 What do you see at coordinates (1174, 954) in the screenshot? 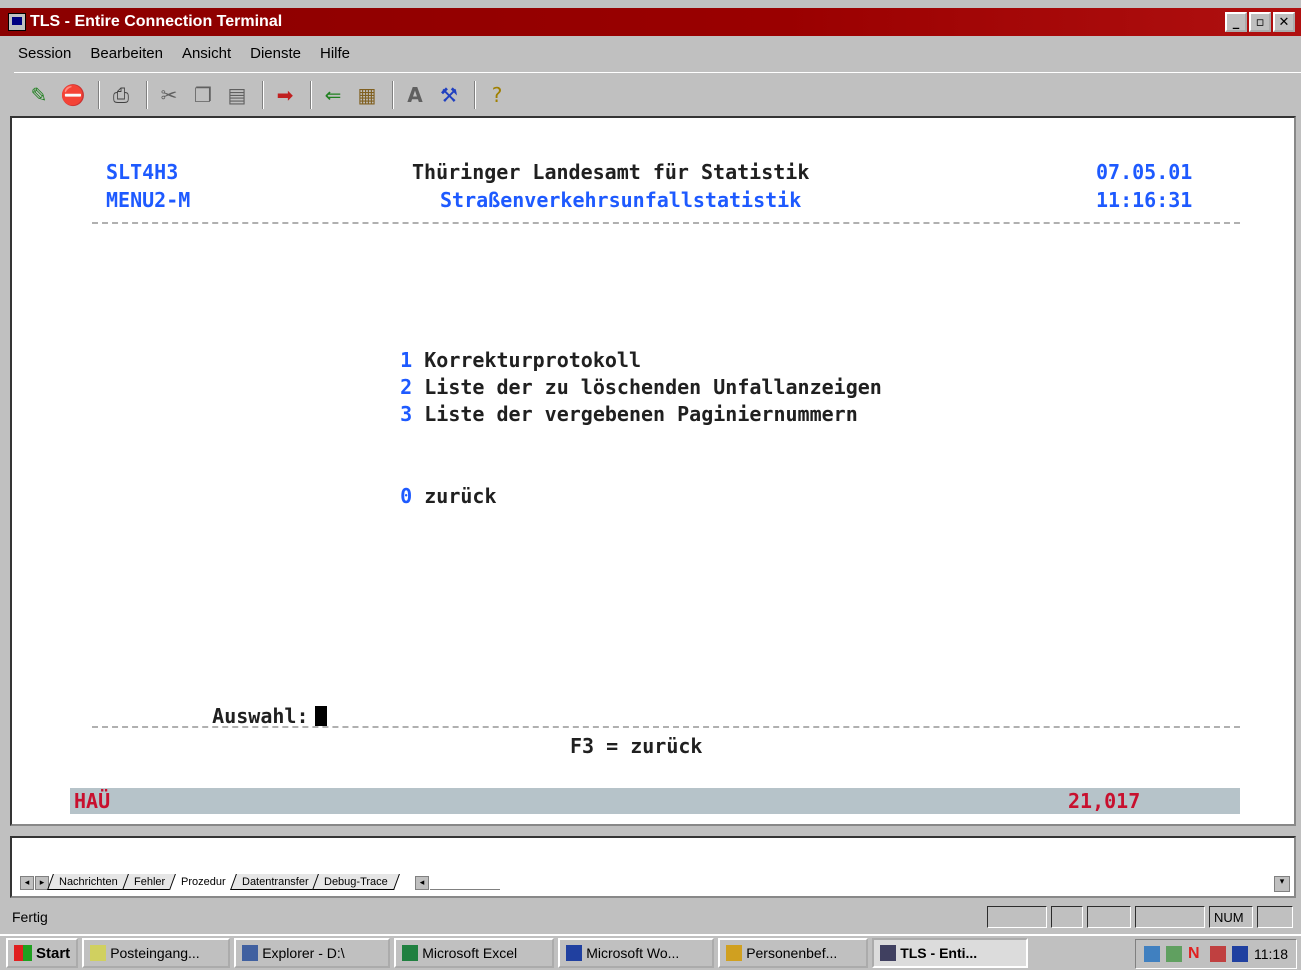
I see `speaker-icon` at bounding box center [1174, 954].